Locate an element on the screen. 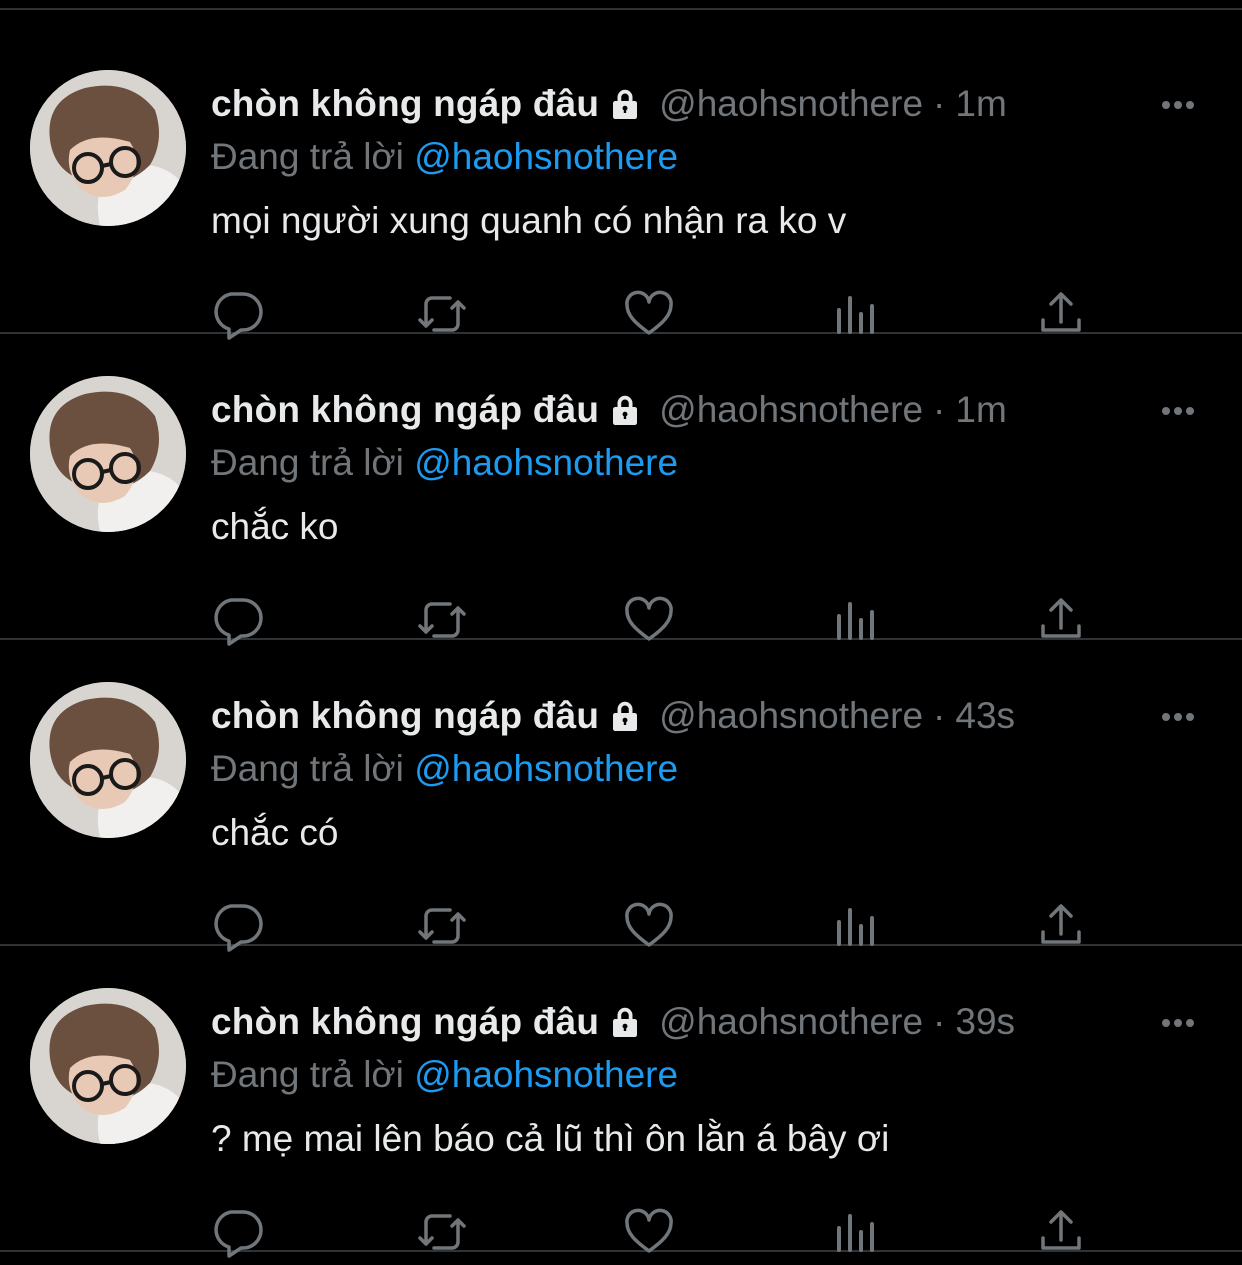 The width and height of the screenshot is (1242, 1265). reply-button is located at coordinates (237, 1232).